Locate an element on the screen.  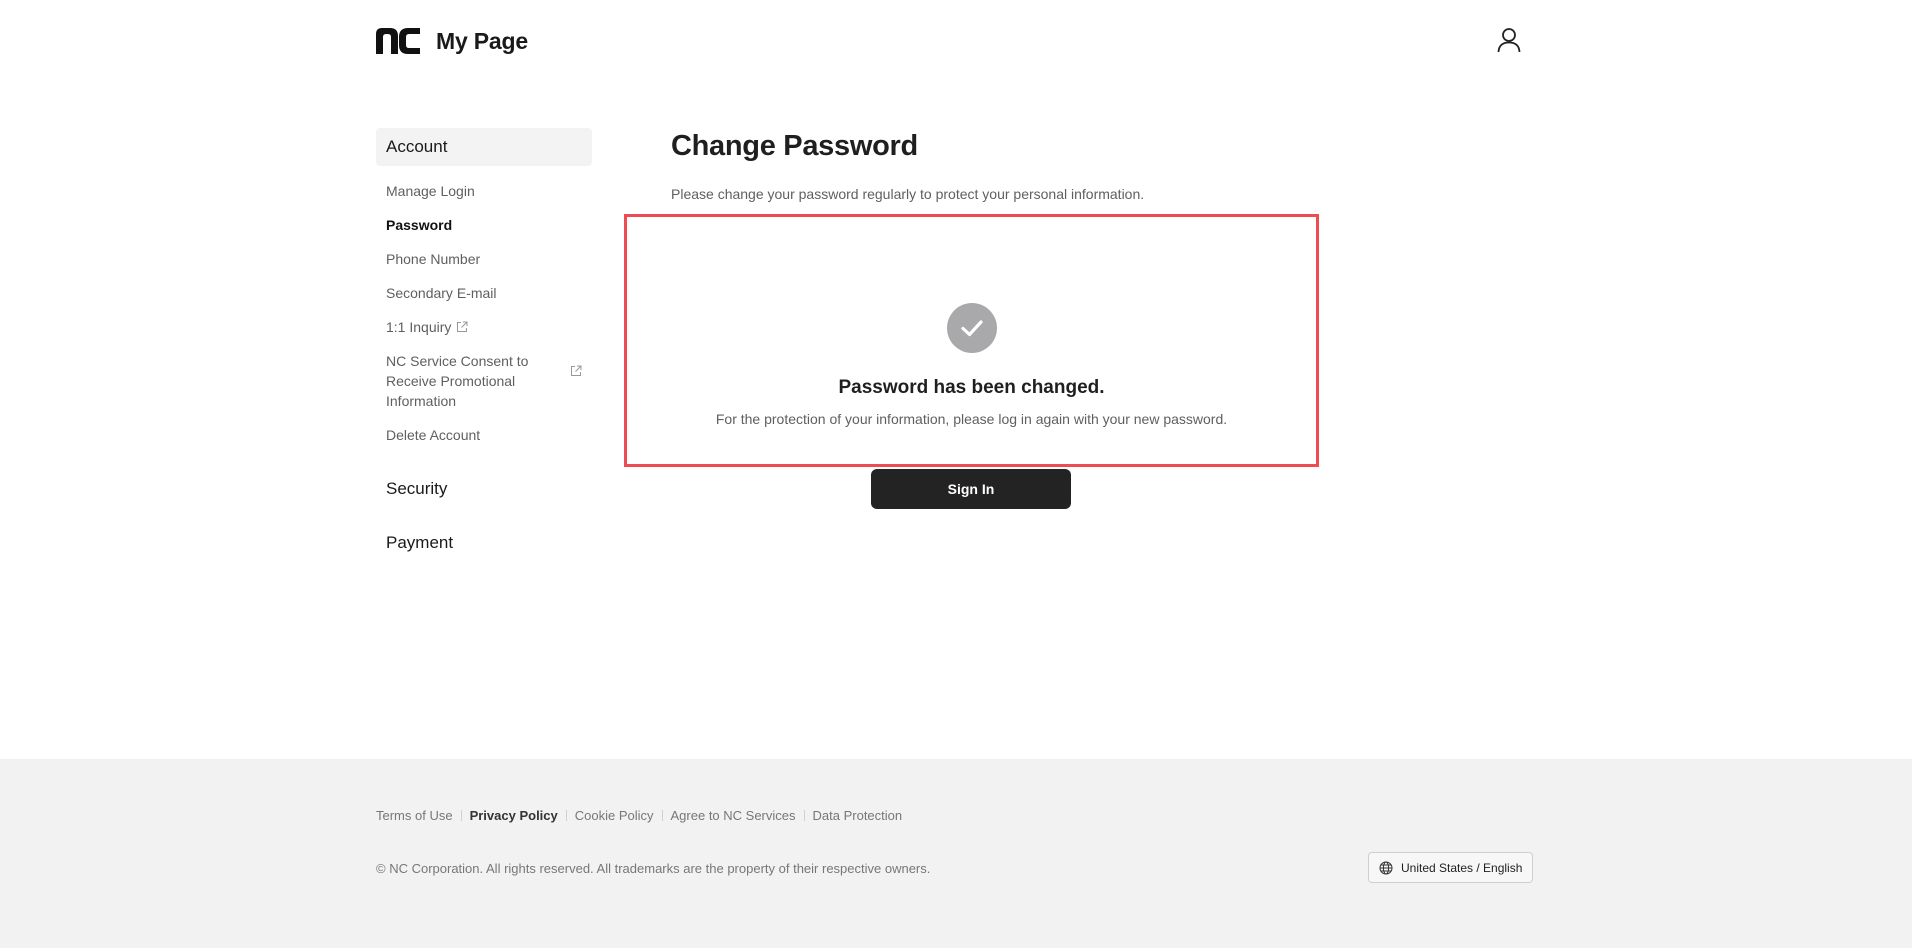
page-header: My Page is located at coordinates (950, 41).